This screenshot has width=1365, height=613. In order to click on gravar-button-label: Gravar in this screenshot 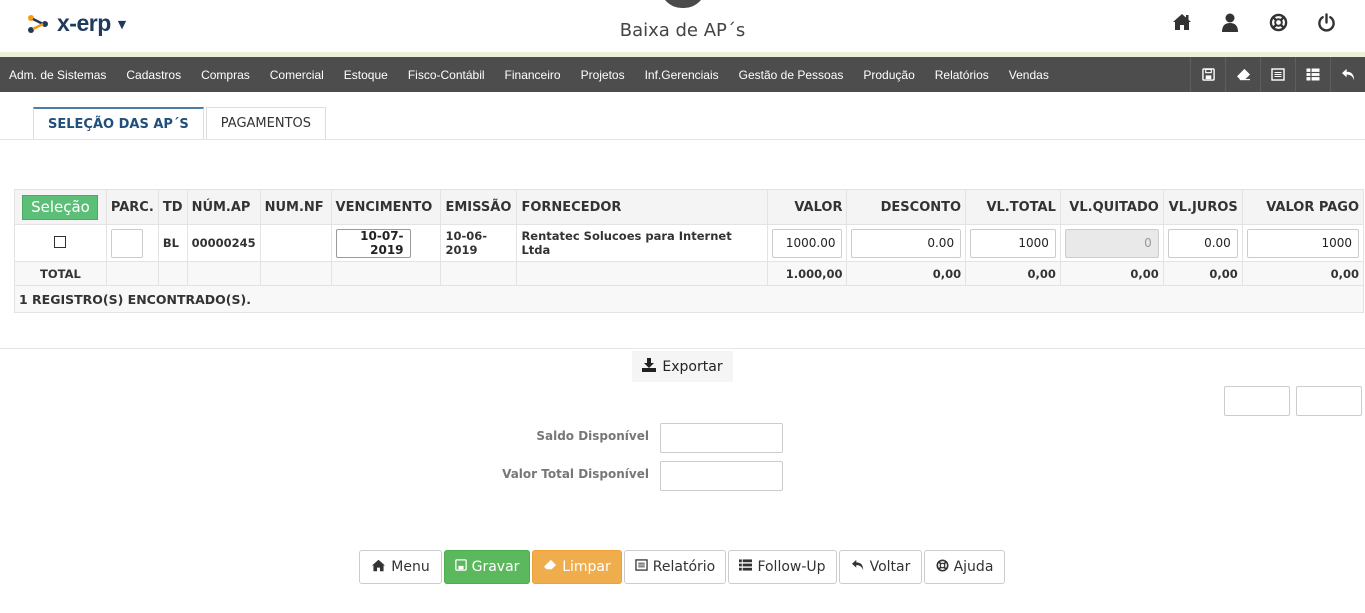, I will do `click(495, 567)`.